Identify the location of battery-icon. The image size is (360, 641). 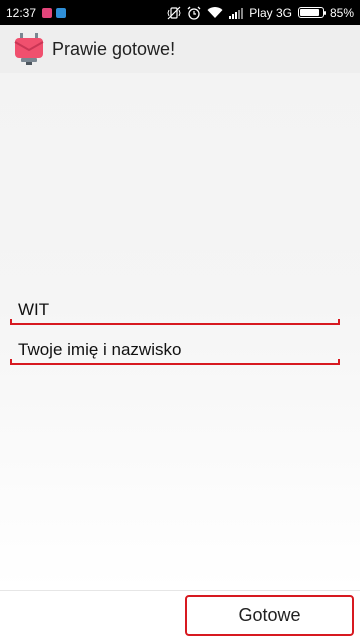
(311, 12).